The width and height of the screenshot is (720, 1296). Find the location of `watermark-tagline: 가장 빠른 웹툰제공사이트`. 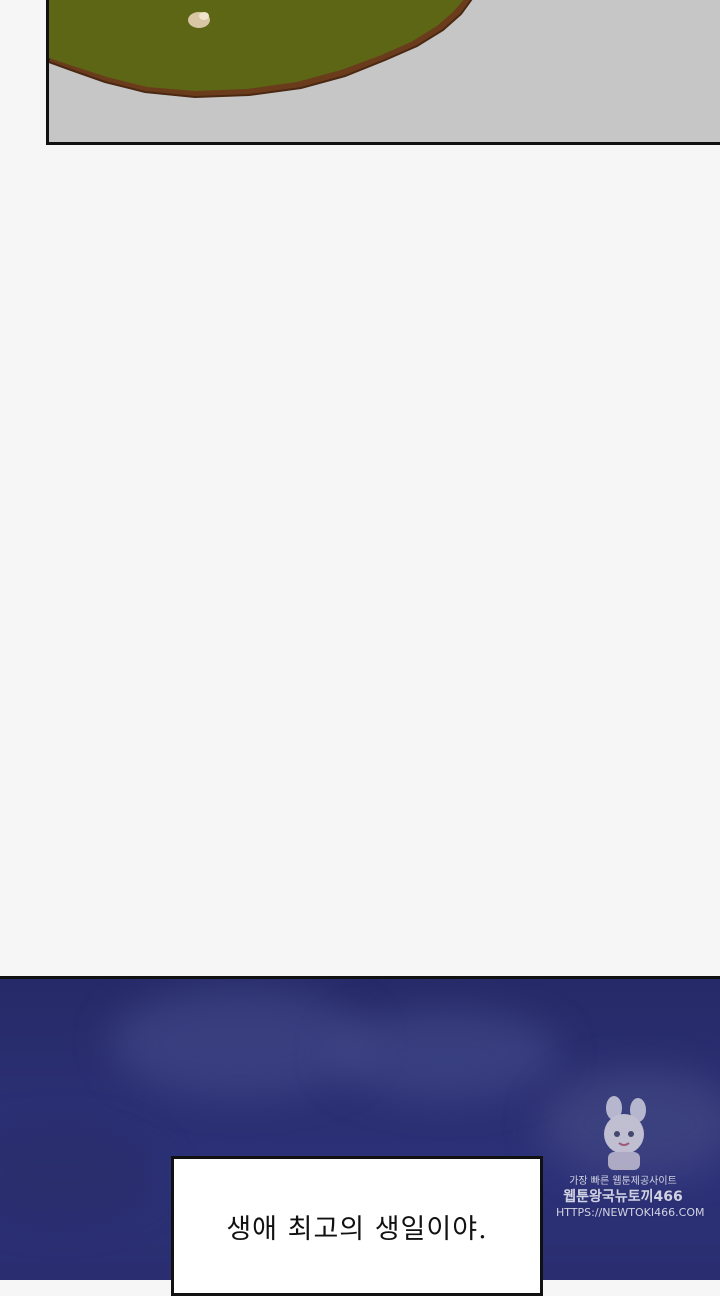

watermark-tagline: 가장 빠른 웹툰제공사이트 is located at coordinates (623, 1181).